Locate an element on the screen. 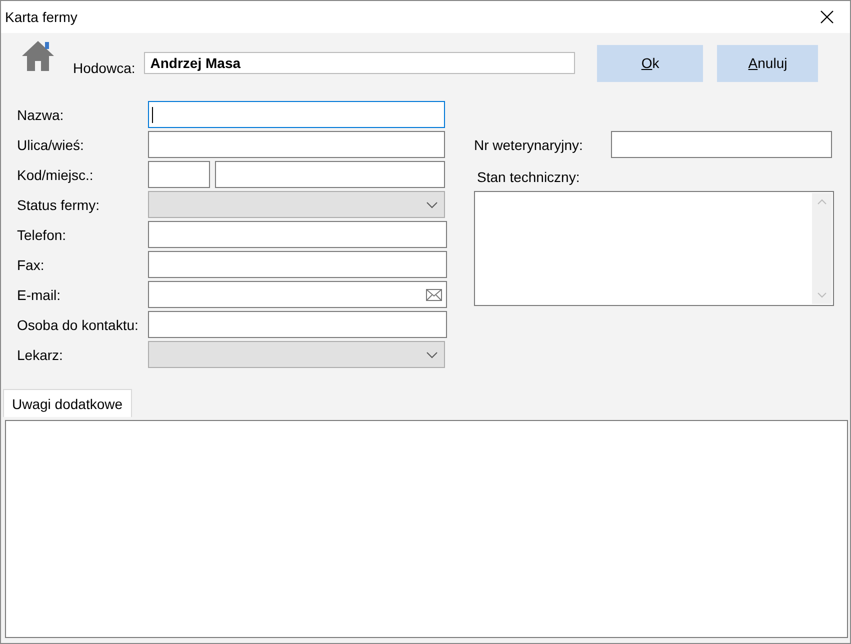 This screenshot has width=851, height=644. field-label: Fax: is located at coordinates (31, 264).